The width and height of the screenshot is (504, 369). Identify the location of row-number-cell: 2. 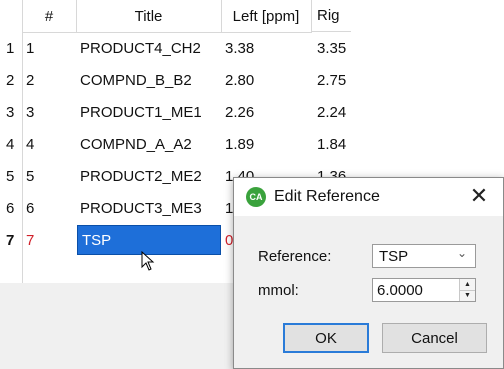
(50, 80).